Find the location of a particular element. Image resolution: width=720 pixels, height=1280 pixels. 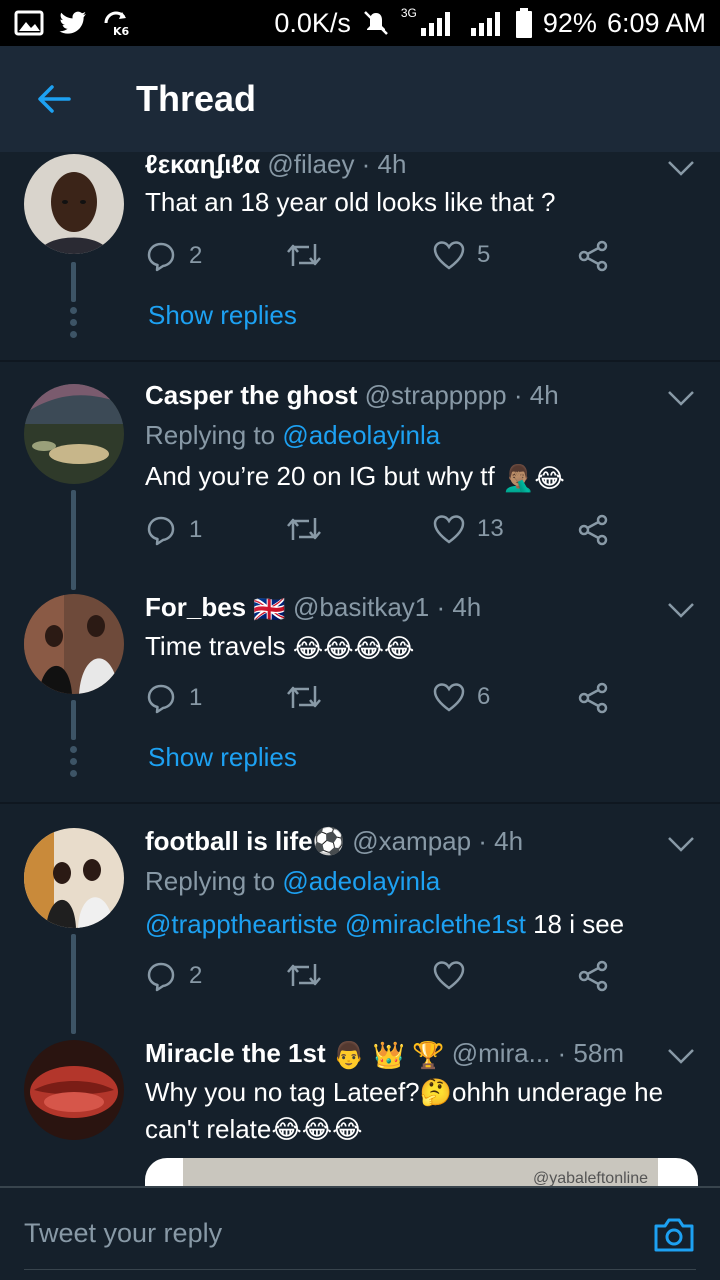

tweet-text: That an 18 year old looks like that ? is located at coordinates (350, 202).